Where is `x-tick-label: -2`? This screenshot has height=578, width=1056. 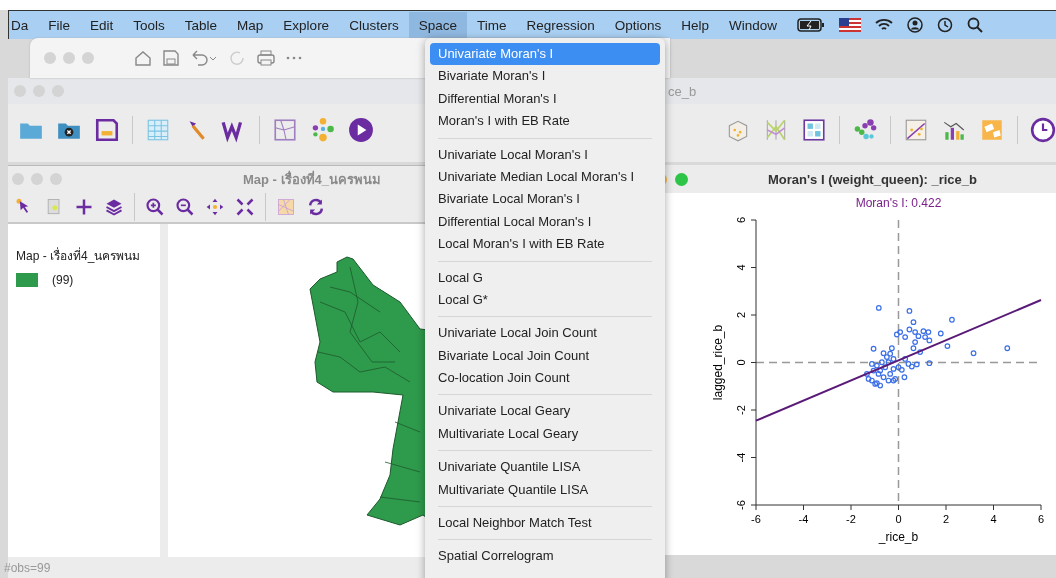 x-tick-label: -2 is located at coordinates (851, 519).